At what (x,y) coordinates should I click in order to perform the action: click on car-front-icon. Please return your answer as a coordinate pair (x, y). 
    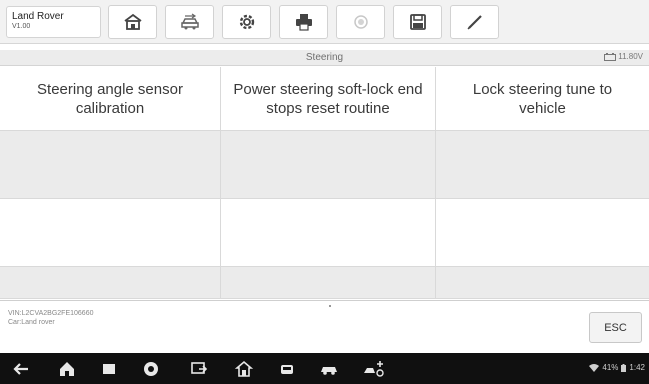
    Looking at the image, I should click on (287, 369).